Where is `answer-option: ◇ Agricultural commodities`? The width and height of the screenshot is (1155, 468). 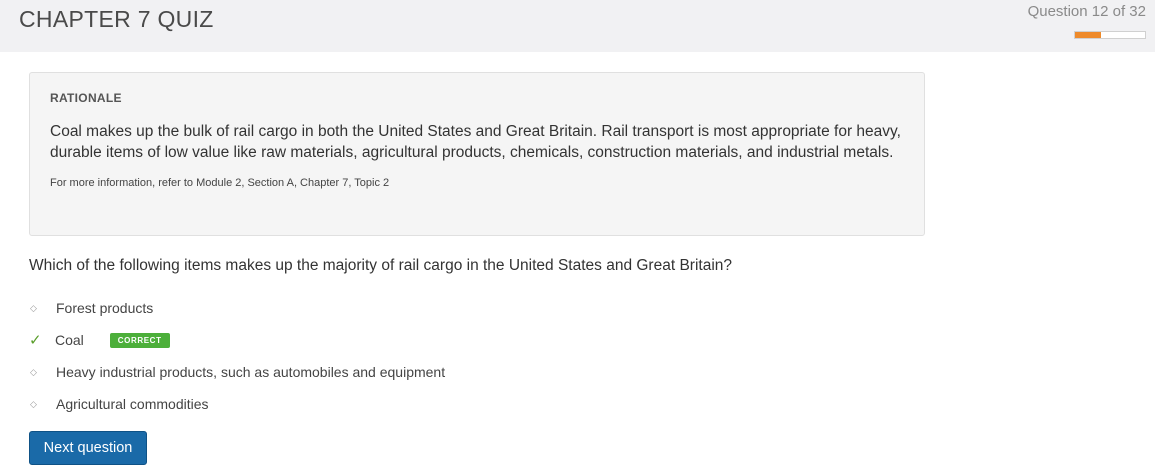
answer-option: ◇ Agricultural commodities is located at coordinates (237, 404).